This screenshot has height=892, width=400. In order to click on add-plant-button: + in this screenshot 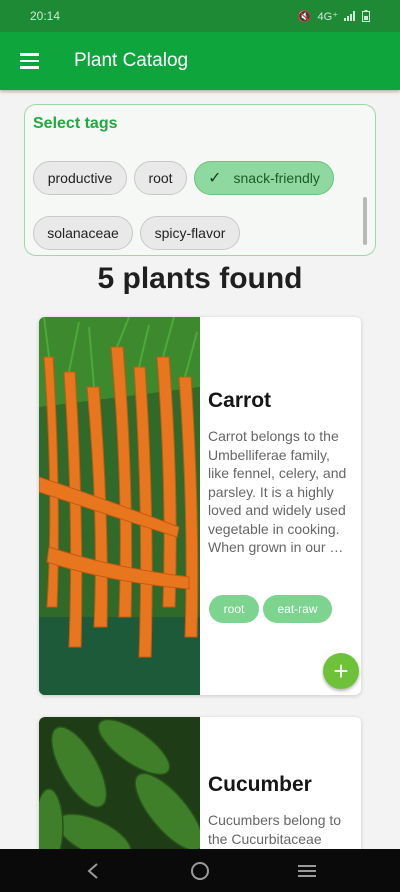, I will do `click(341, 671)`.